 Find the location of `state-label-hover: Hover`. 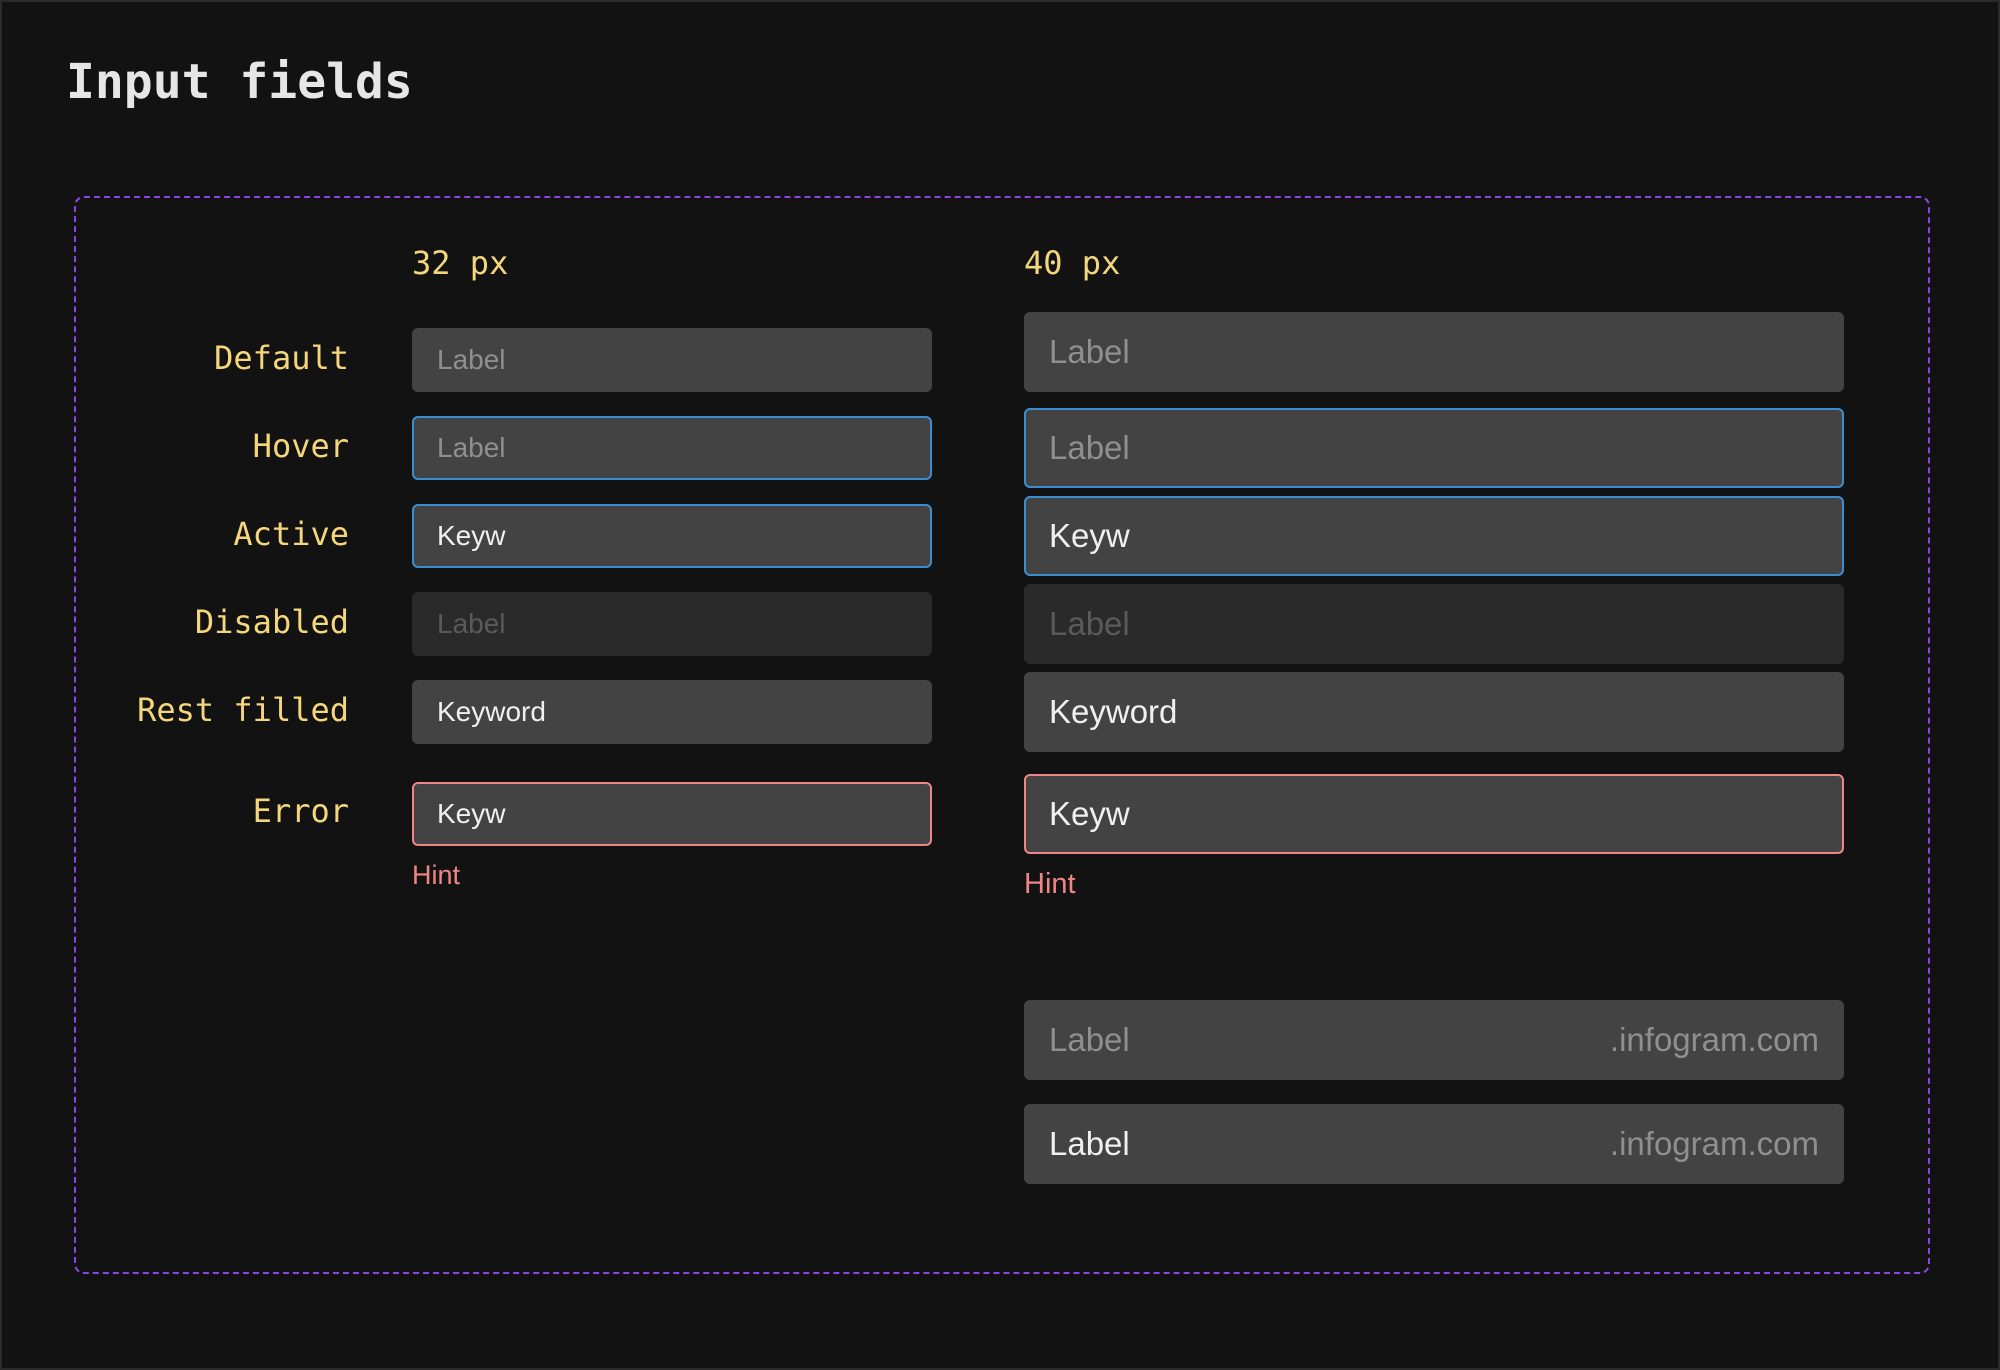

state-label-hover: Hover is located at coordinates (300, 446).